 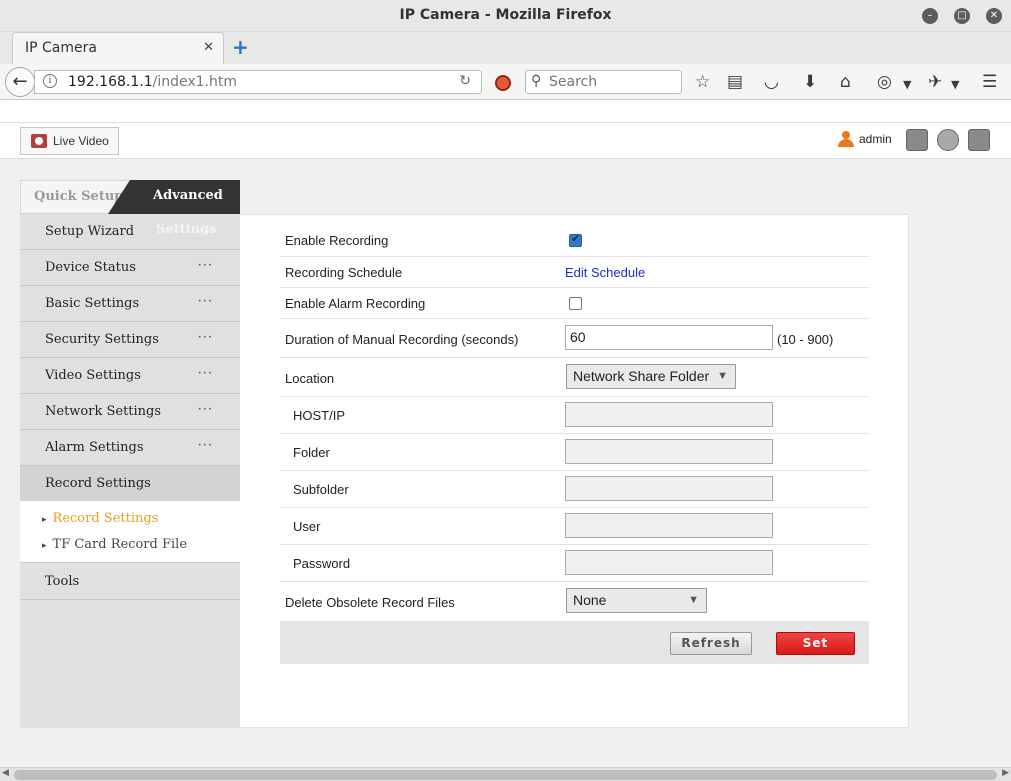 I want to click on sidebar-item-record-settings: Record Settings, so click(x=130, y=484).